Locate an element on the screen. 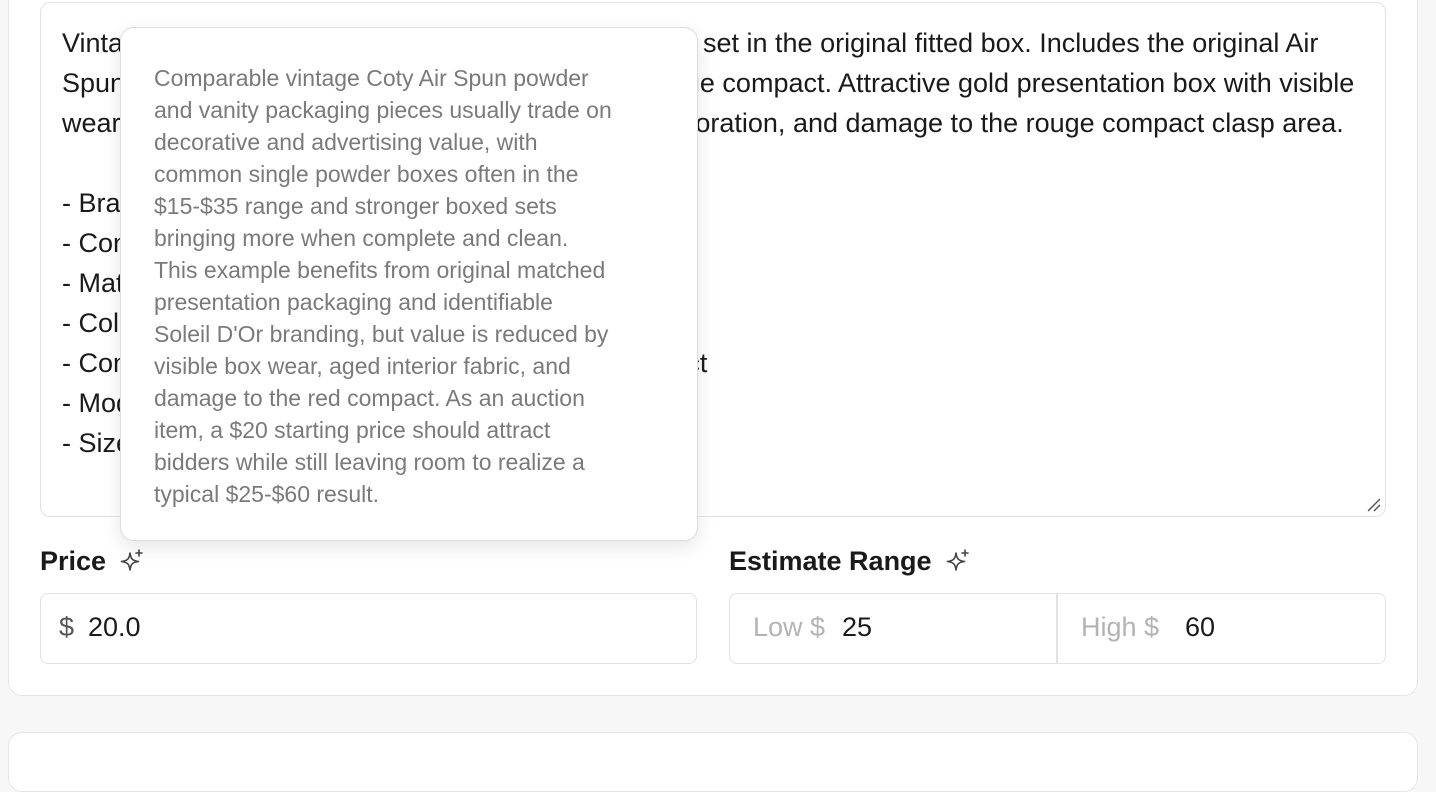 This screenshot has height=792, width=1436. price-currency-prefix: $ is located at coordinates (67, 627).